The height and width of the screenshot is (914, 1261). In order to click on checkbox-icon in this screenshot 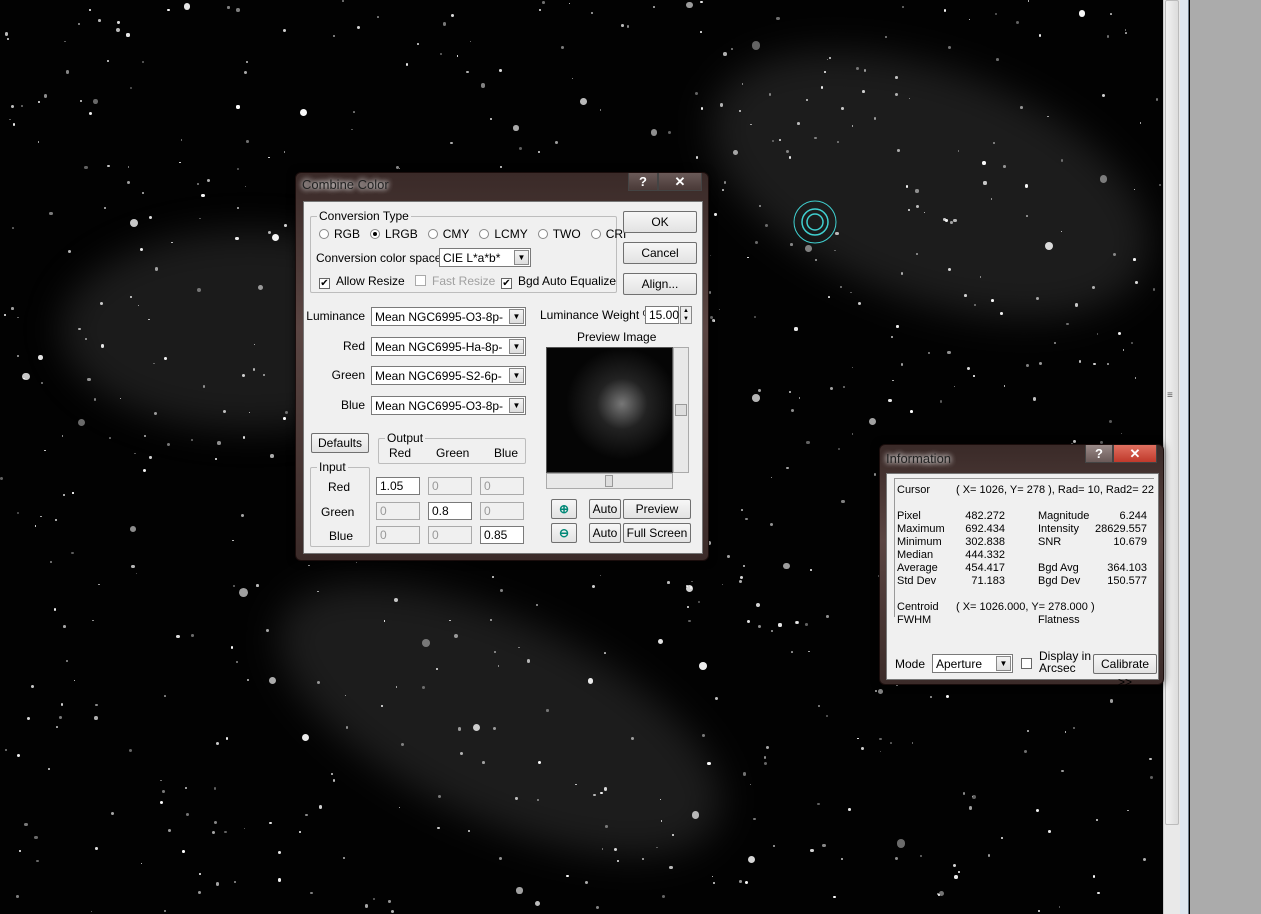, I will do `click(420, 280)`.